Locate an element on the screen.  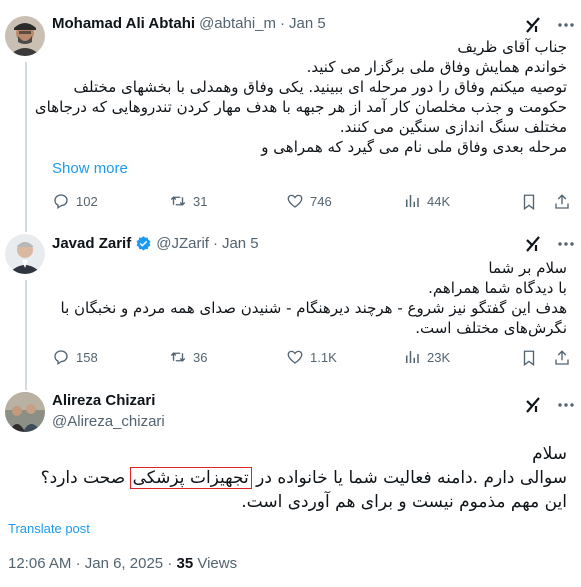
reply-count: 102 is located at coordinates (87, 201).